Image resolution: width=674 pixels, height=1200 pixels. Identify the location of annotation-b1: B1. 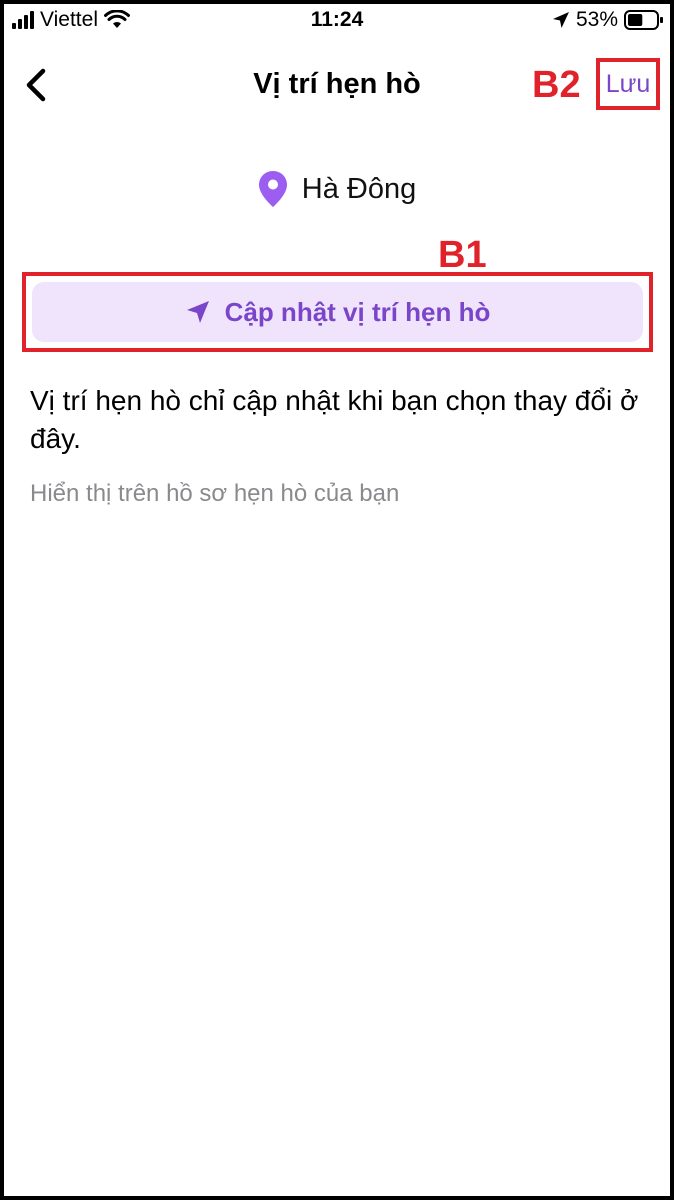
(462, 255).